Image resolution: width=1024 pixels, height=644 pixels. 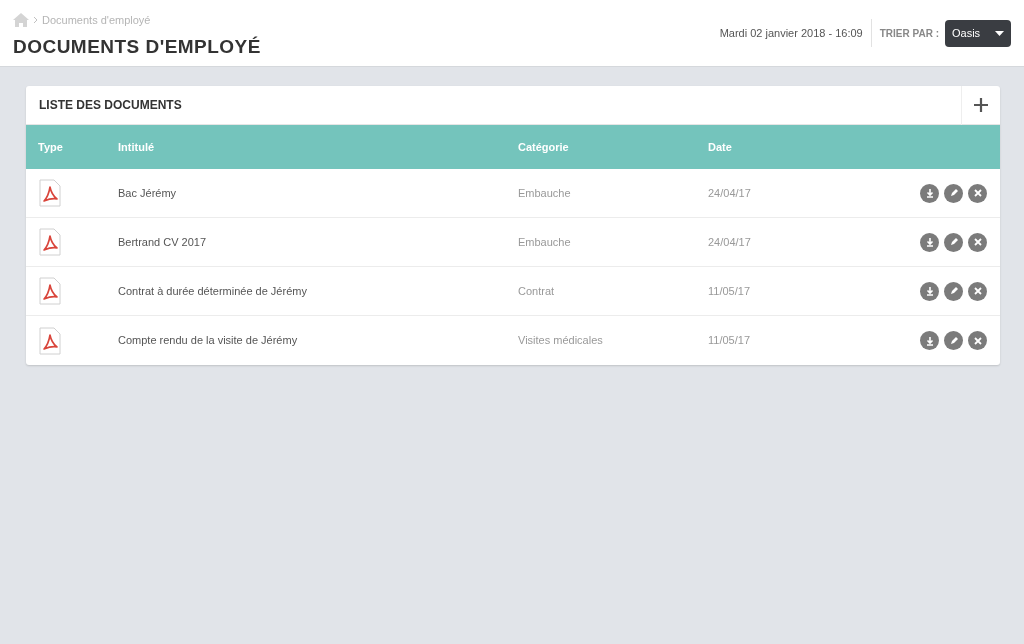 I want to click on date-time: Mardi 02 janvier 2018 - 16:09, so click(x=791, y=33).